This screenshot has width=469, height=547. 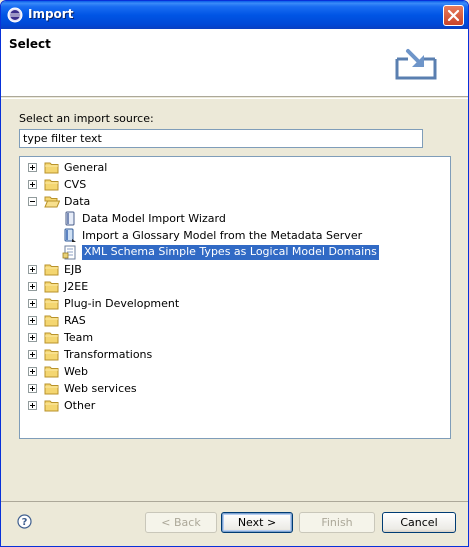 I want to click on tree-category: Team, so click(x=235, y=337).